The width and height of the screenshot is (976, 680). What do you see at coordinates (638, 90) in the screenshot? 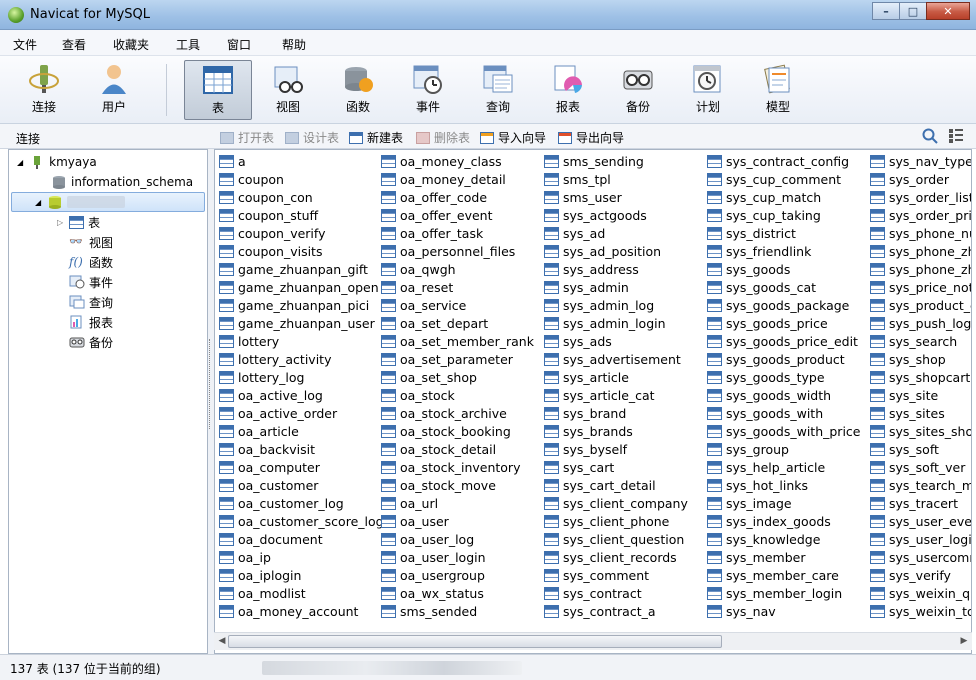
I see `toolbar-backup-button: 备份` at bounding box center [638, 90].